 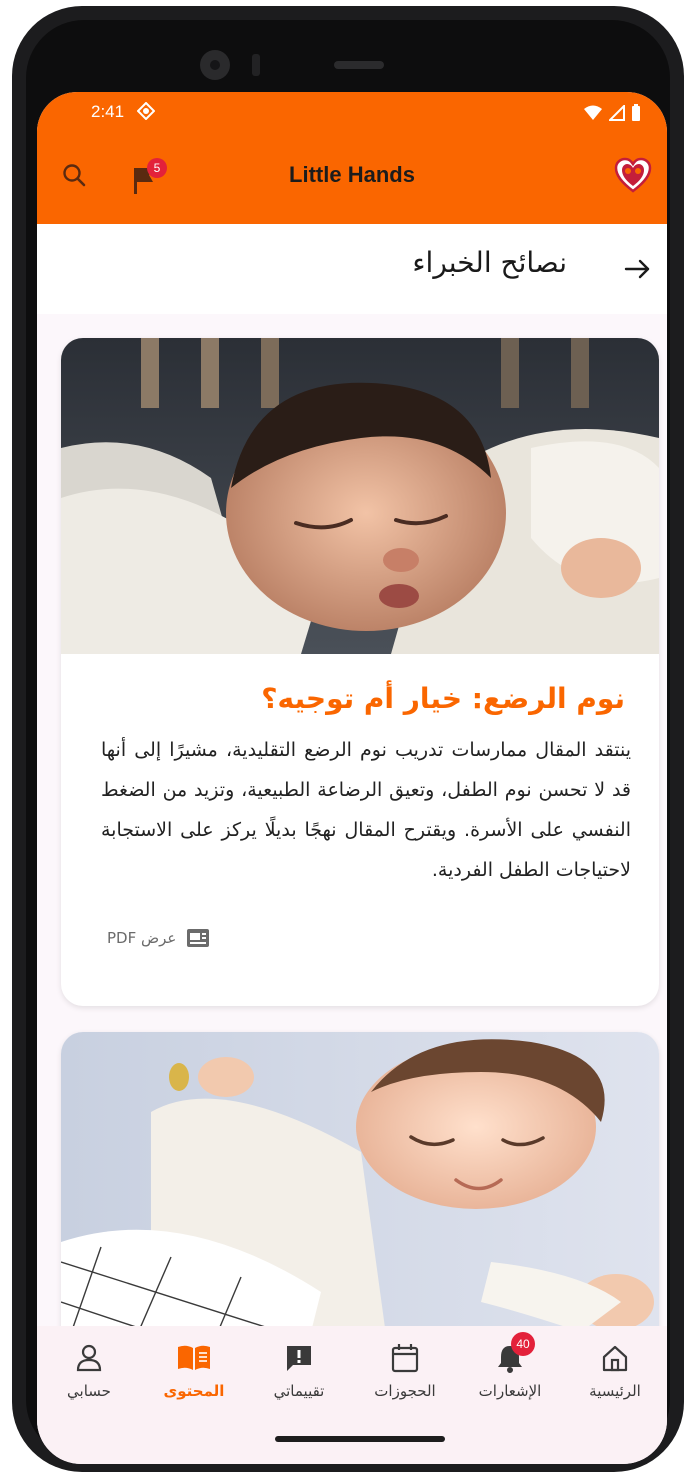 I want to click on app-notification-icon, so click(x=146, y=111).